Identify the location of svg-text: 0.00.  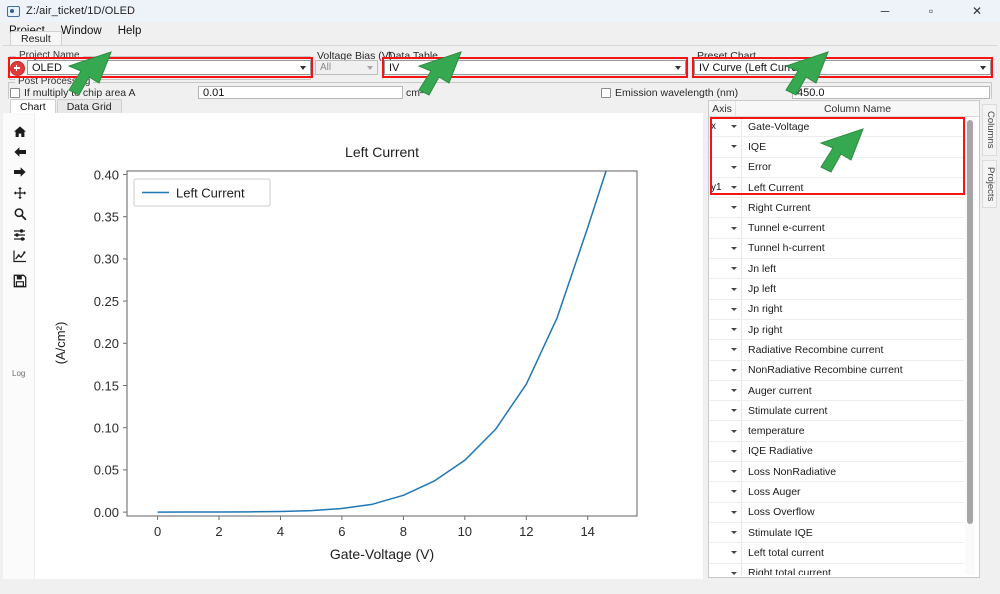
(106, 512).